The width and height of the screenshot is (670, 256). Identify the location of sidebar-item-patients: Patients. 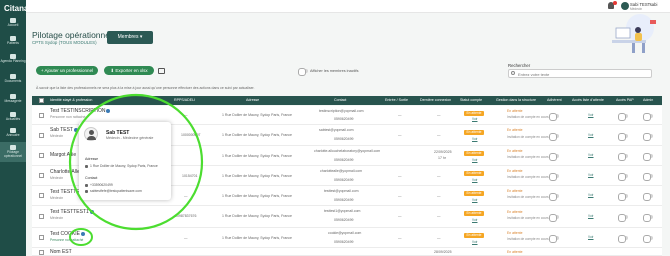
(13, 41).